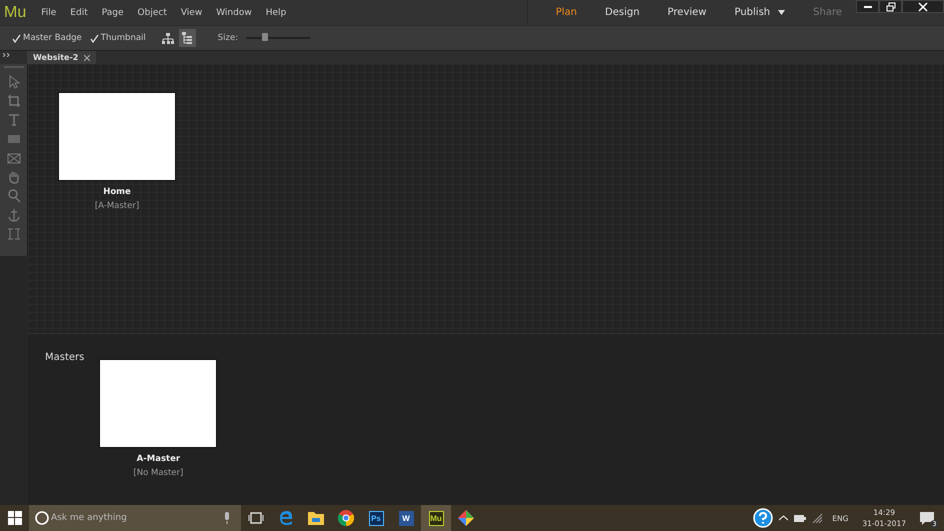  I want to click on menu-item: View, so click(192, 13).